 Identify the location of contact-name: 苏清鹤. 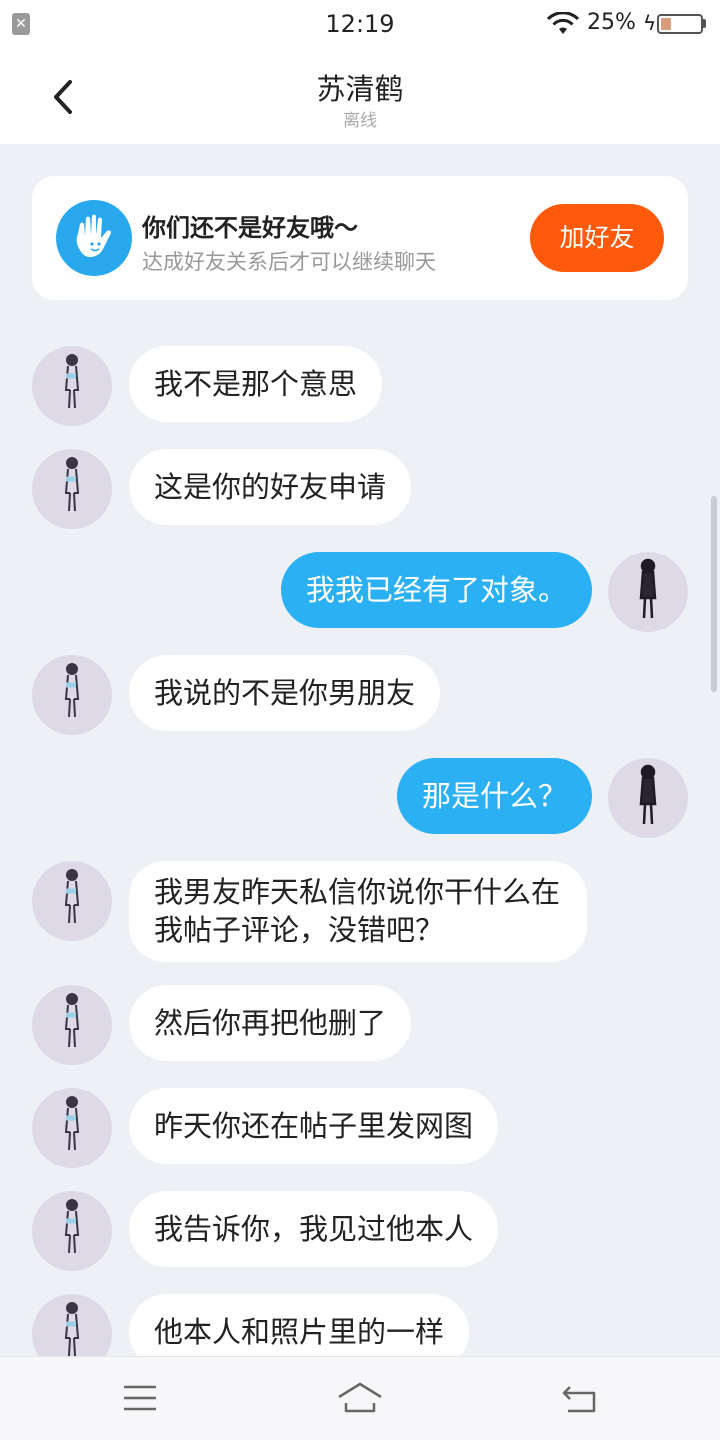
(360, 89).